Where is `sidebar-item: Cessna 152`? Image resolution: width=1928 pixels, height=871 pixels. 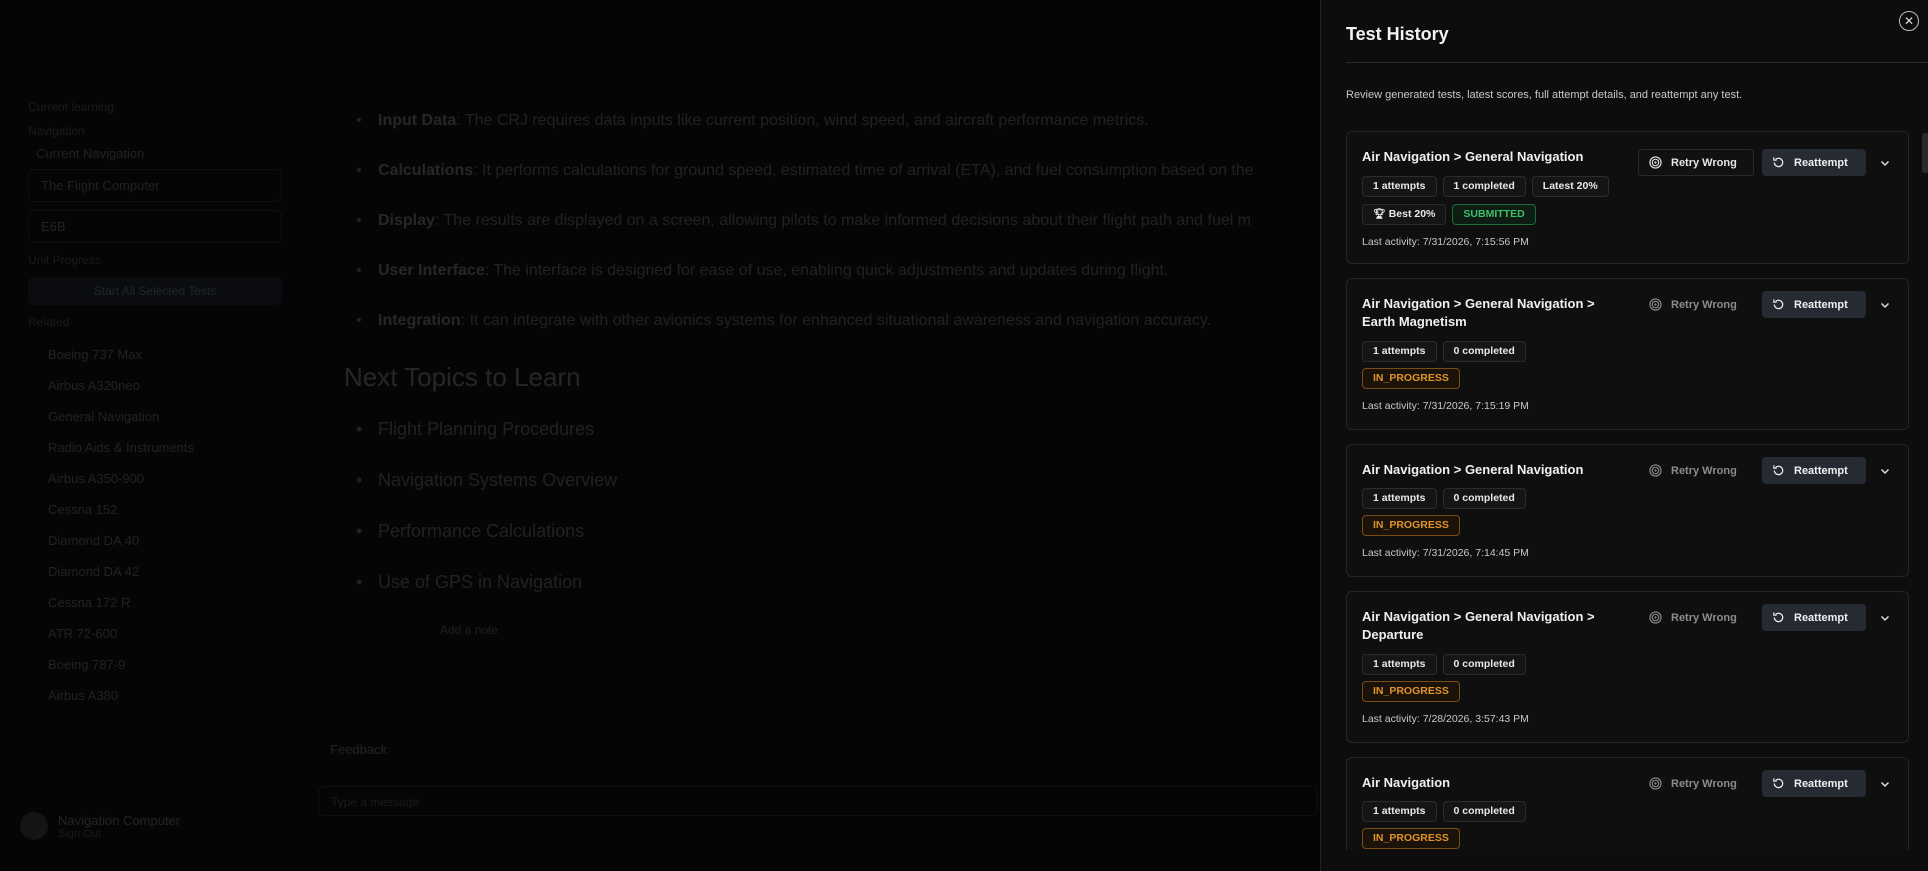
sidebar-item: Cessna 152 is located at coordinates (169, 510).